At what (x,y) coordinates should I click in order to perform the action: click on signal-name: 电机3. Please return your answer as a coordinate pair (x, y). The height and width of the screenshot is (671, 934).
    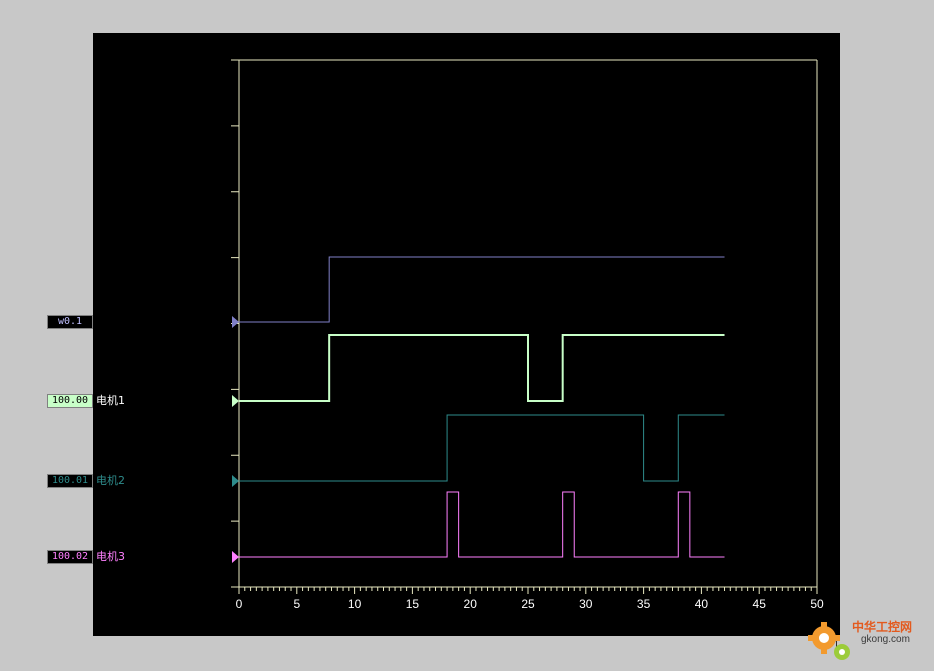
    Looking at the image, I should click on (110, 556).